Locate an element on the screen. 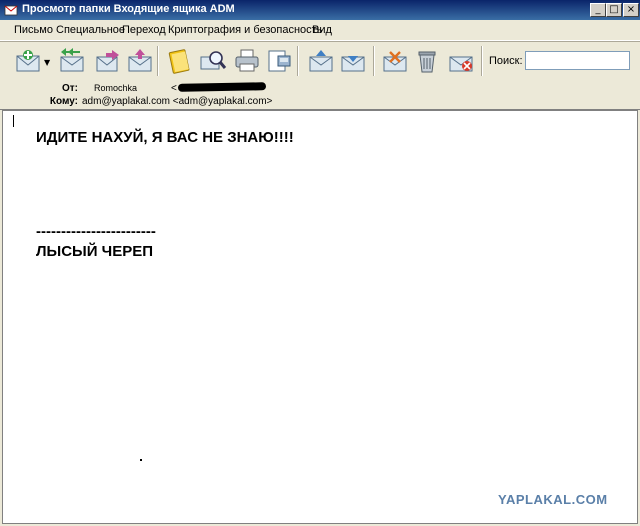 The height and width of the screenshot is (526, 640). to-address: adm@yaplakal.com <adm@yaplakal.com> is located at coordinates (177, 101).